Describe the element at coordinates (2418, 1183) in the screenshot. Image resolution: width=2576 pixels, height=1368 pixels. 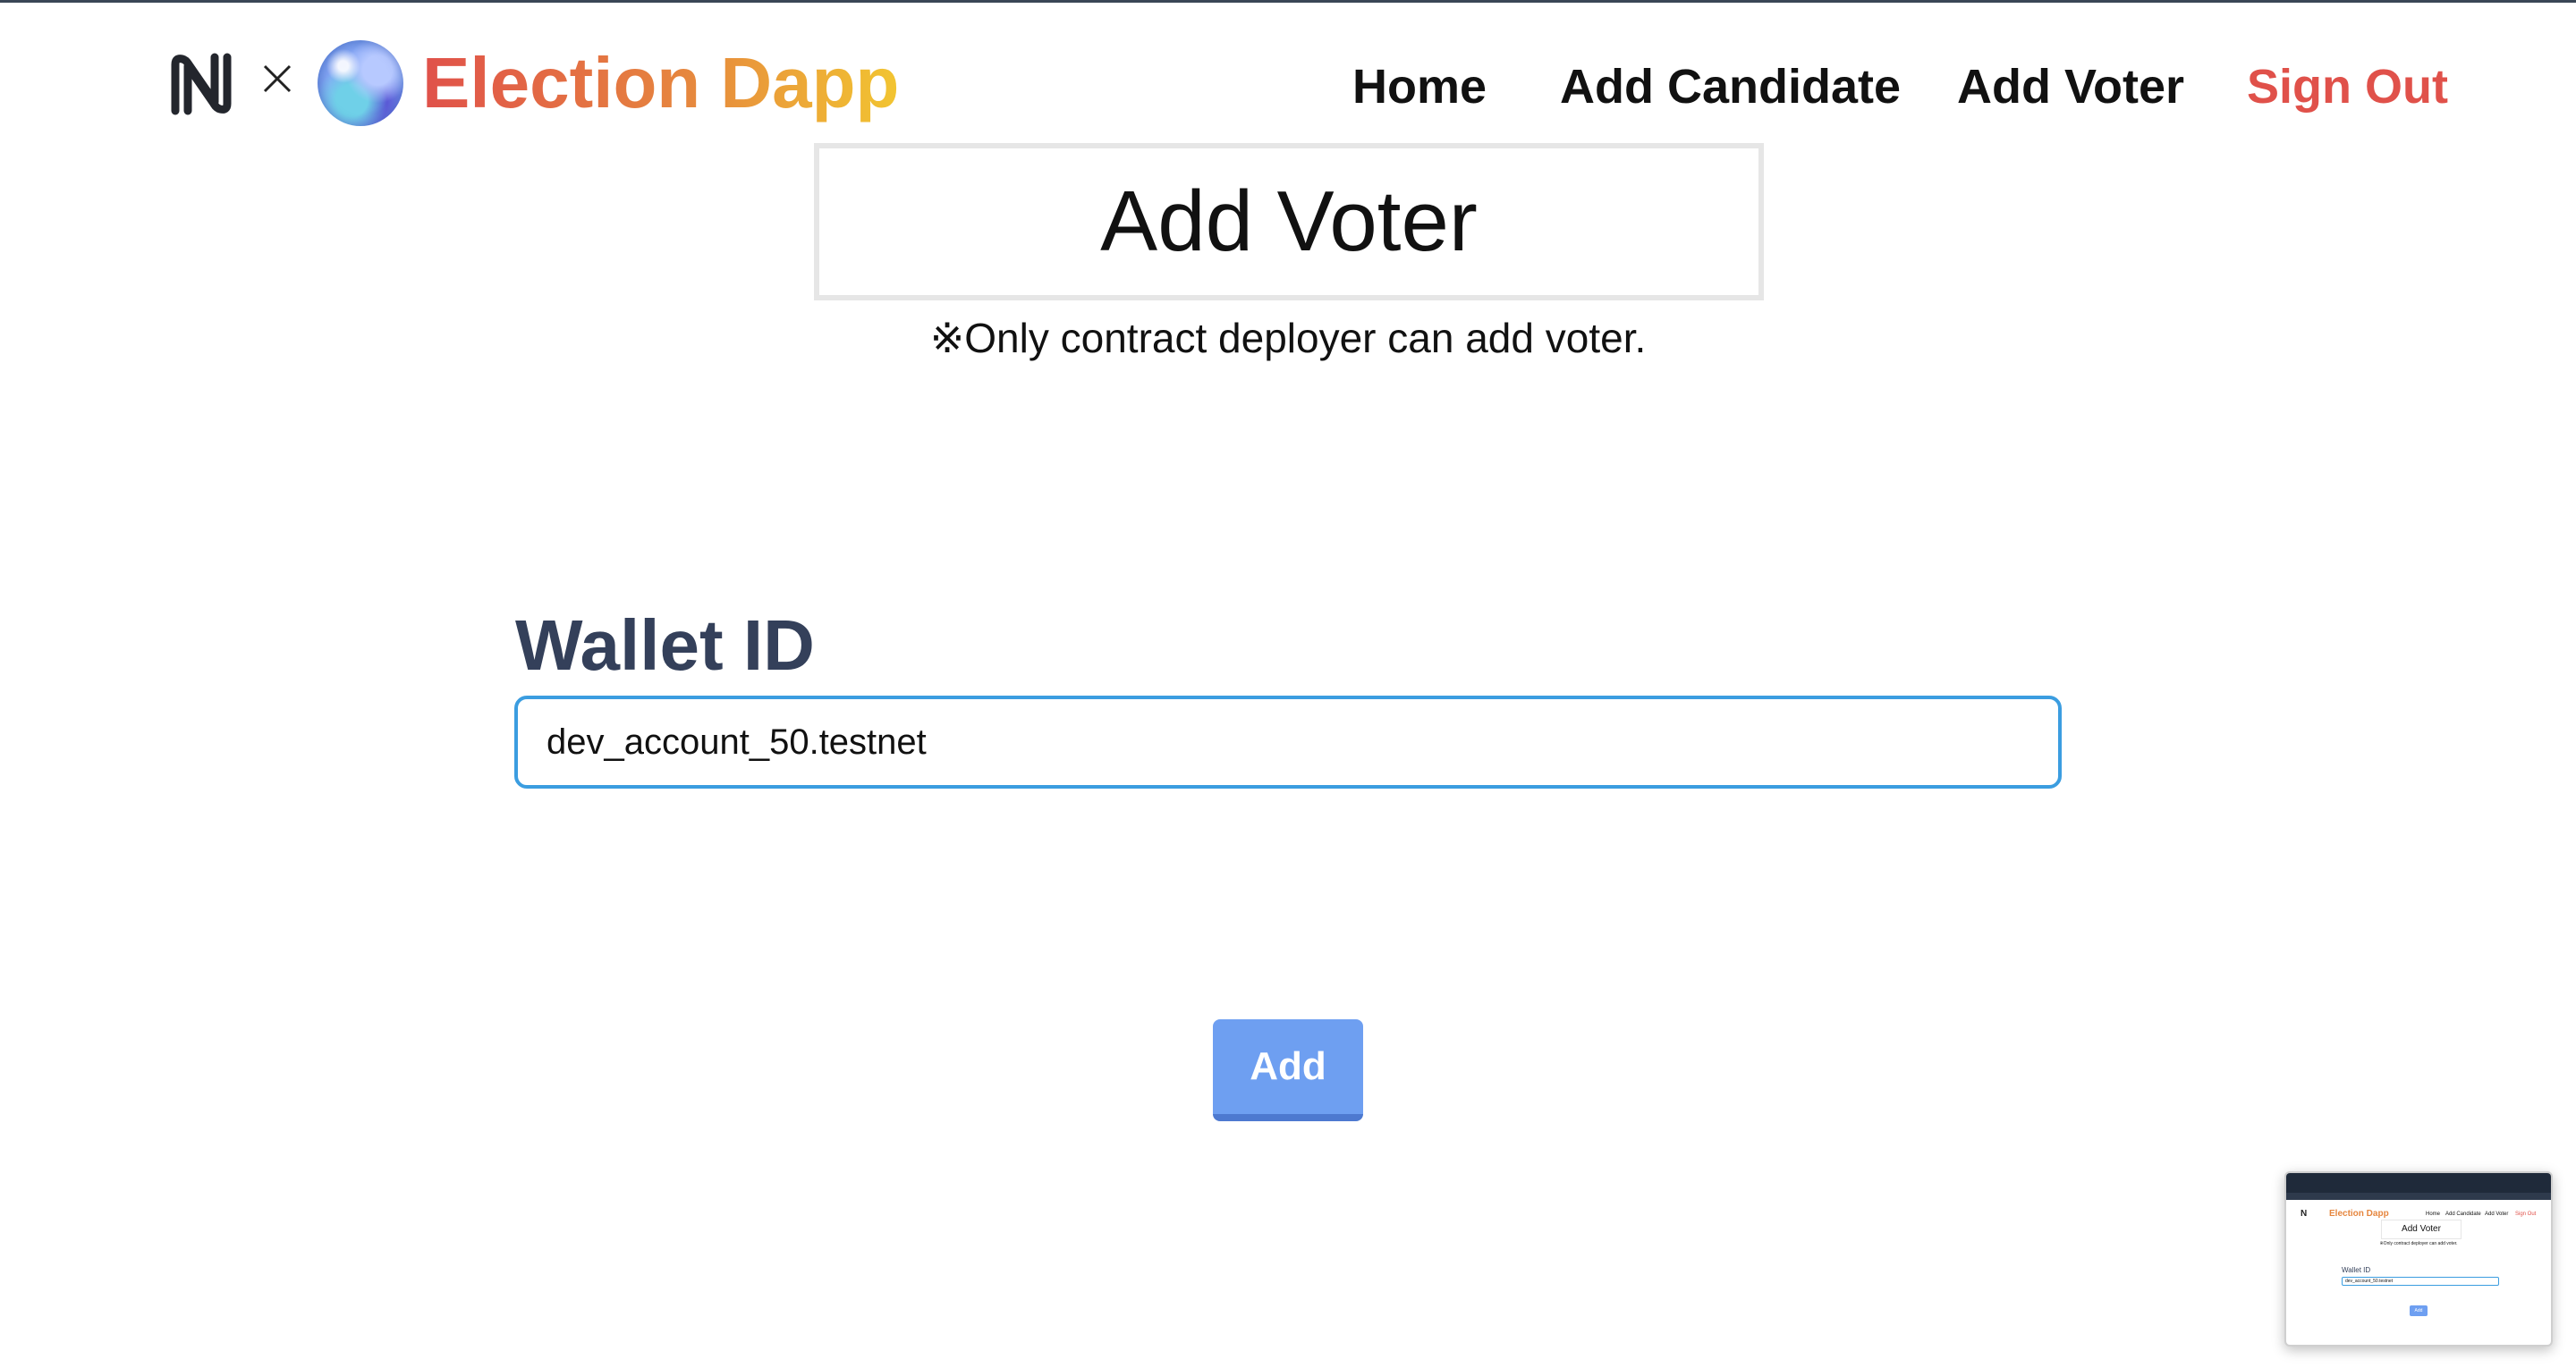
I see `thumbnail-browser-bar` at that location.